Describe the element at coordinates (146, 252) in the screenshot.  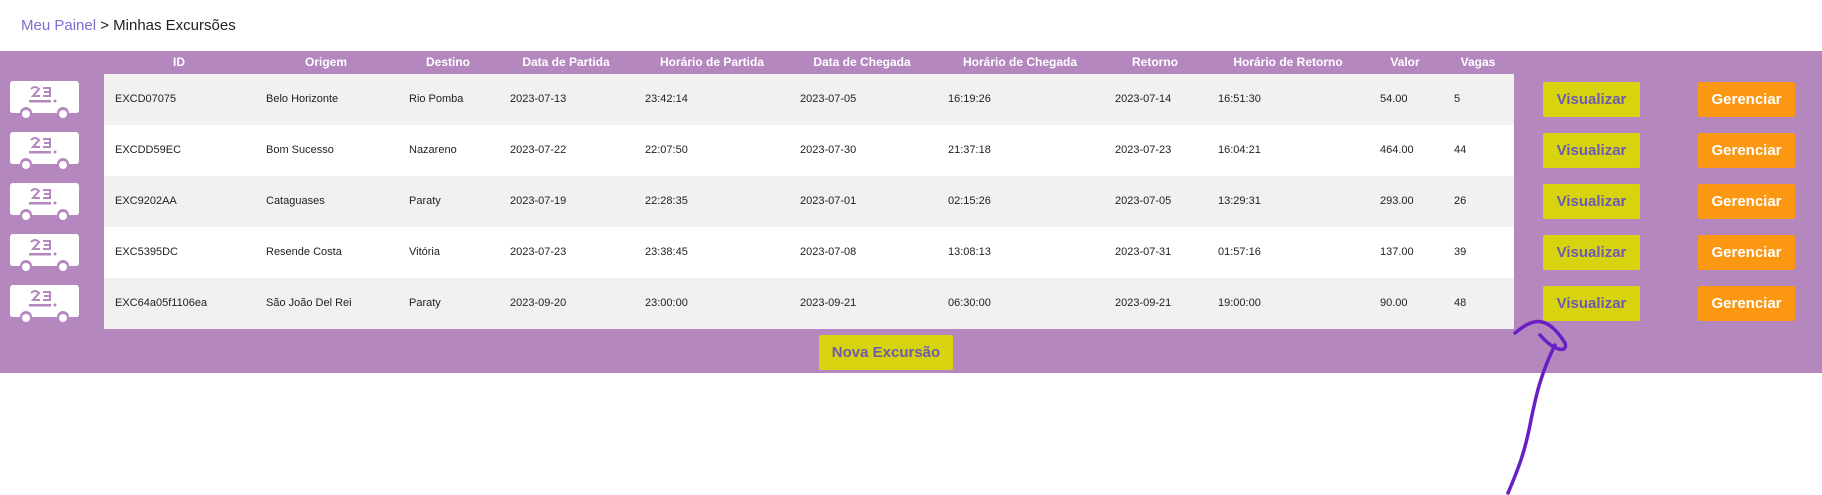
I see `cell-id: EXC5395DC` at that location.